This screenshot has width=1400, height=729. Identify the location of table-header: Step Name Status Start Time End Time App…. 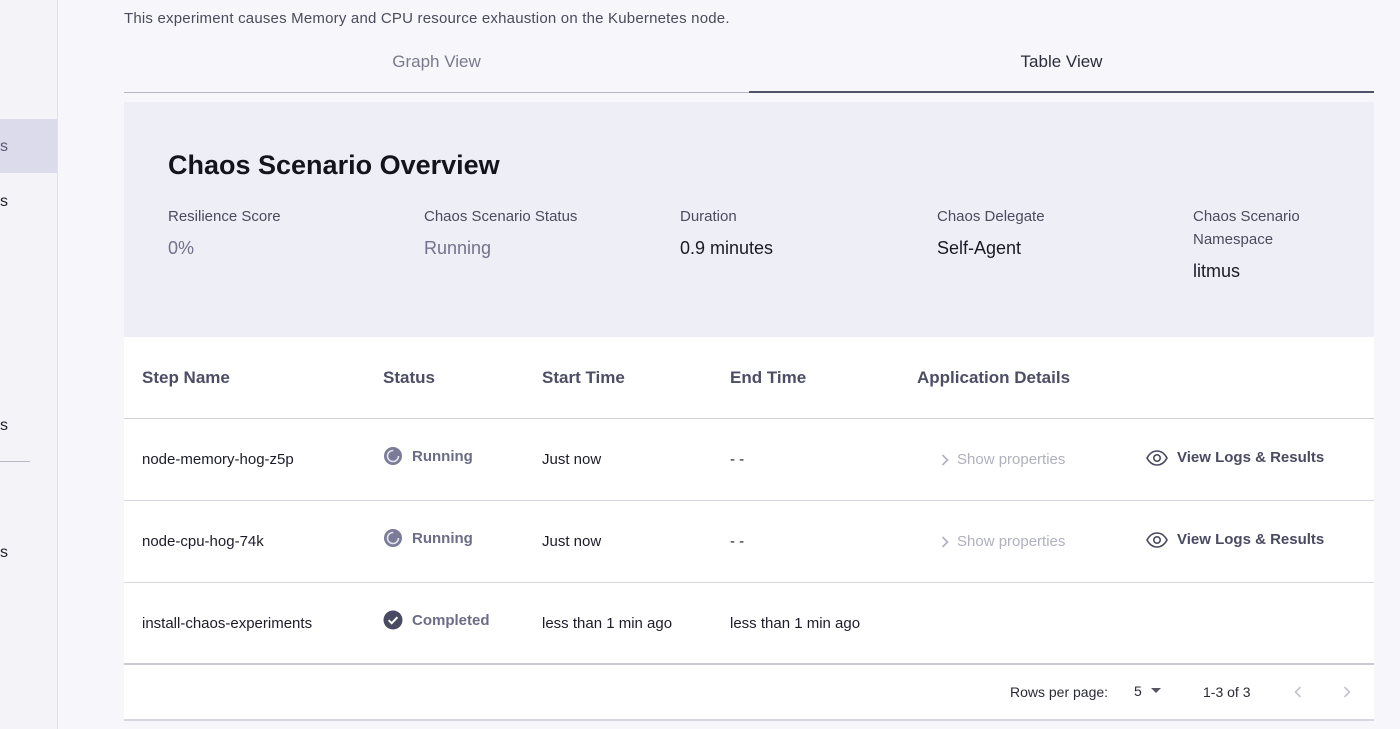
(749, 378).